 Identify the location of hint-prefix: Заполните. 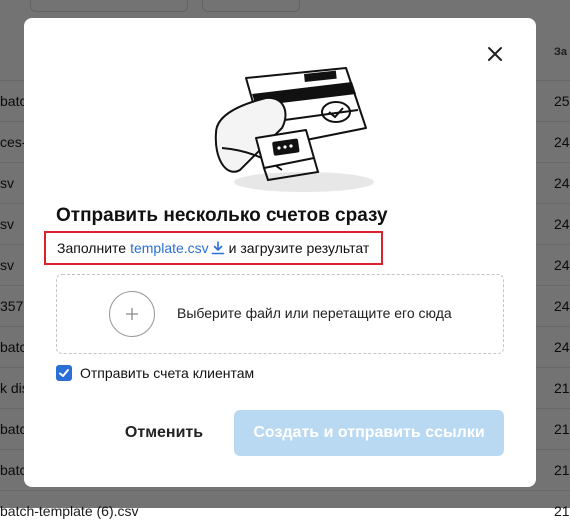
(92, 248).